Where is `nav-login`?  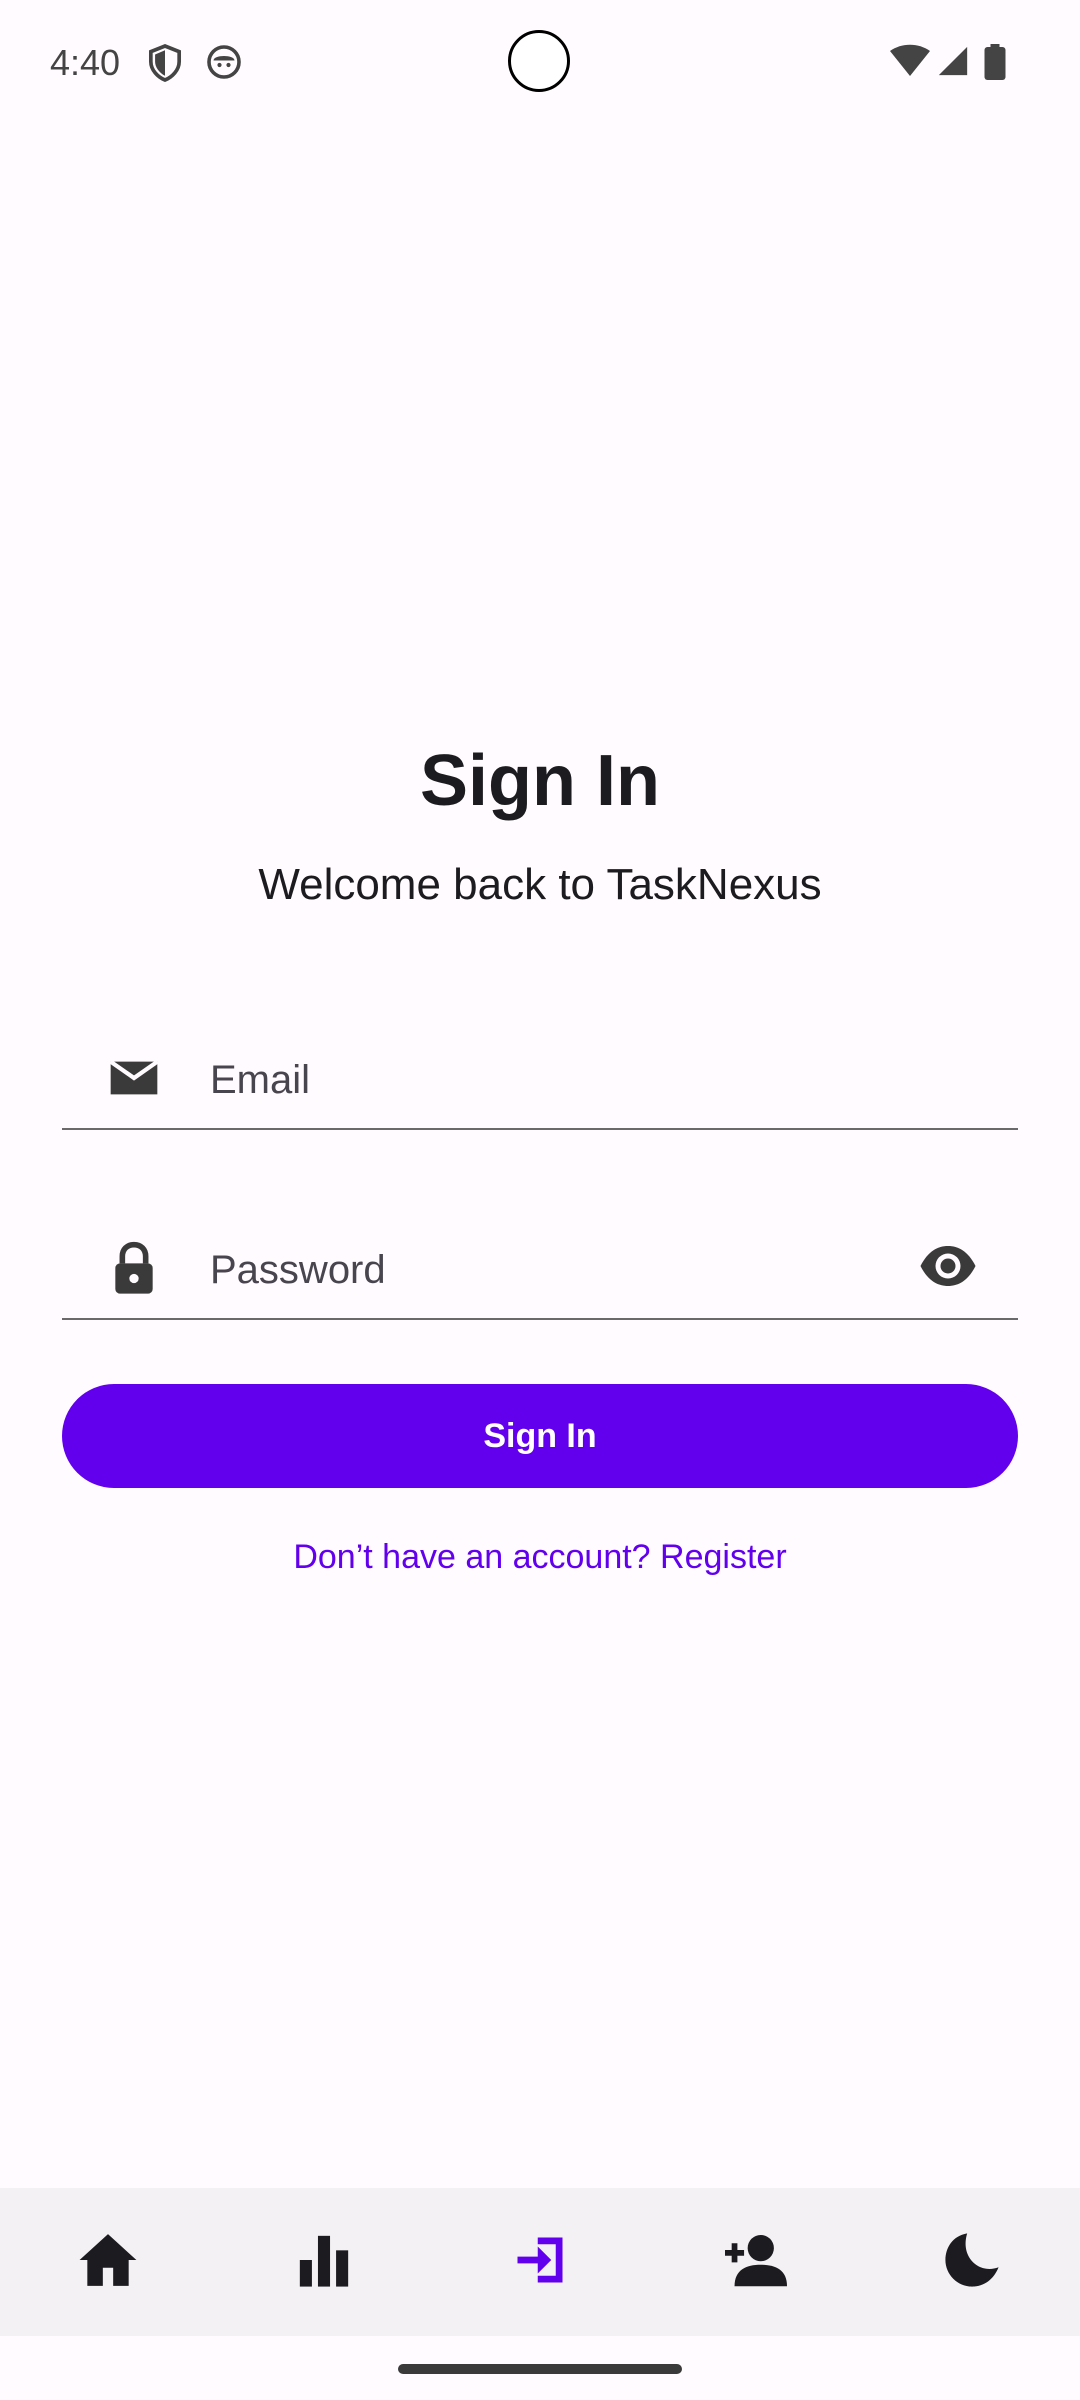
nav-login is located at coordinates (540, 2262).